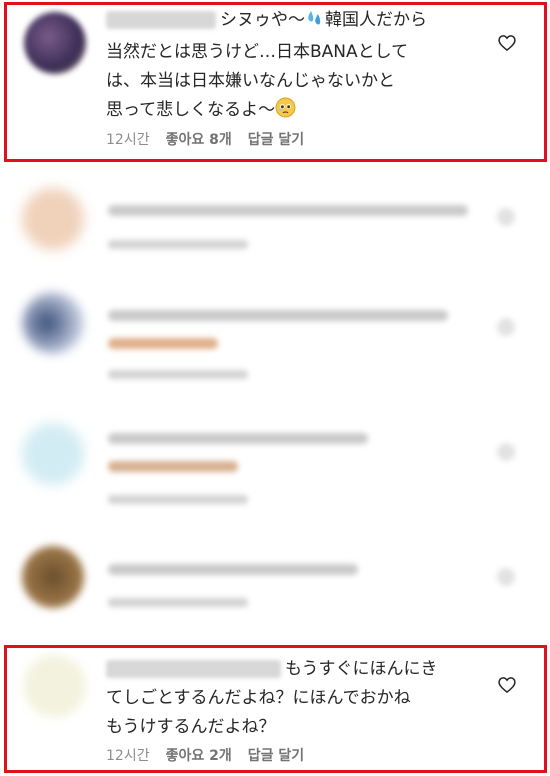 This screenshot has height=776, width=550. I want to click on likes-count: 좋아요 8개, so click(199, 139).